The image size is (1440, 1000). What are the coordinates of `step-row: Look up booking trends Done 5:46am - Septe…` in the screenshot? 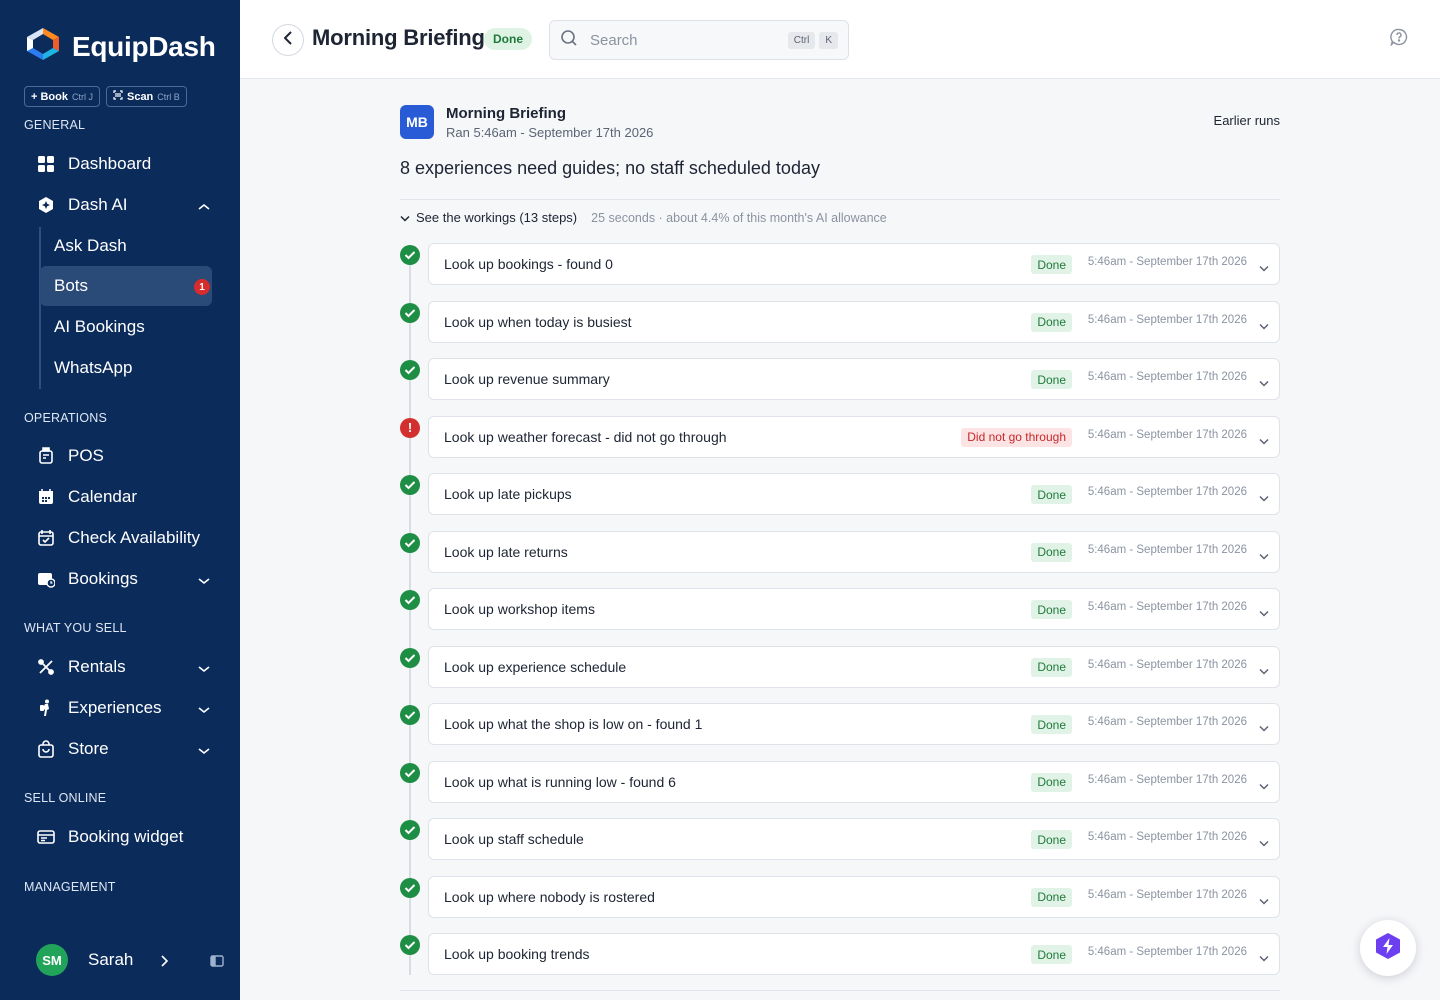 It's located at (854, 954).